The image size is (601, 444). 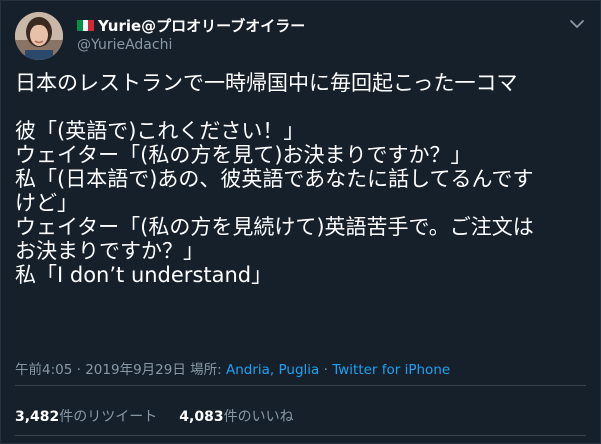 I want to click on tweet-stats: 3,482件のリツイート 4,083件のいいね, so click(x=154, y=416).